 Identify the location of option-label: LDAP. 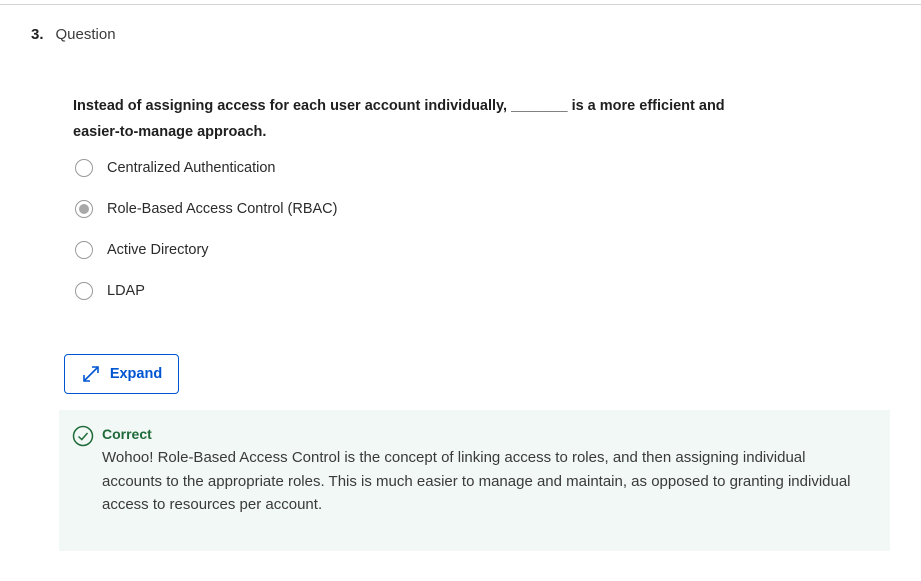
(126, 291).